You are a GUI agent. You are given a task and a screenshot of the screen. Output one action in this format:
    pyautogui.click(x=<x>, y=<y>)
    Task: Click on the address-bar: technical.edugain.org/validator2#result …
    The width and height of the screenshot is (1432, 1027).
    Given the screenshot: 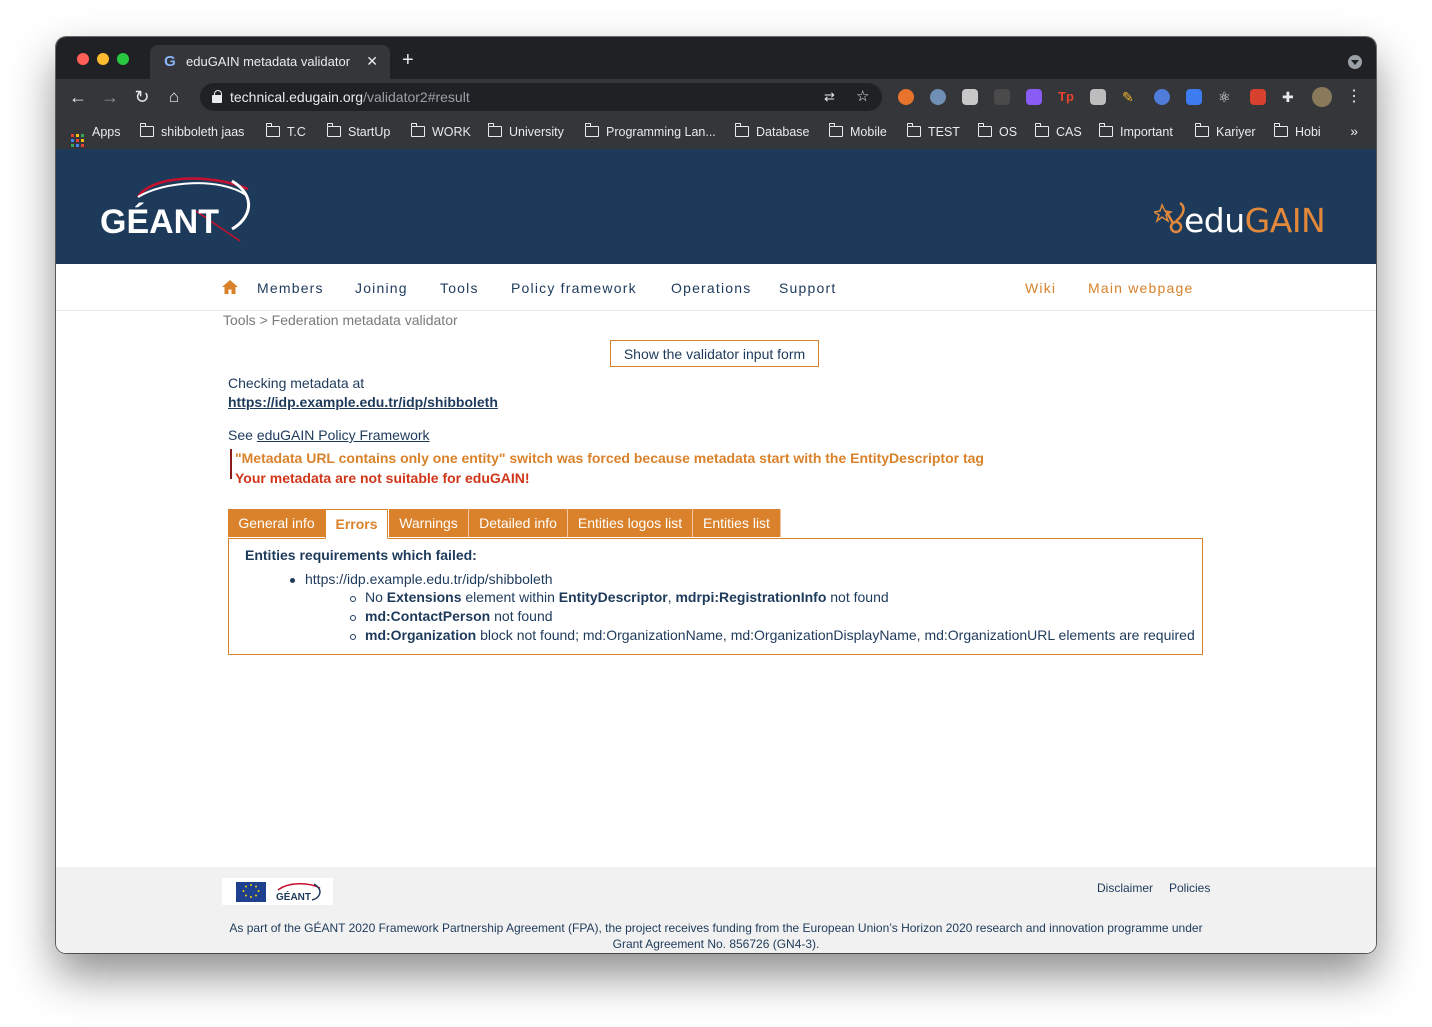 What is the action you would take?
    pyautogui.click(x=541, y=97)
    